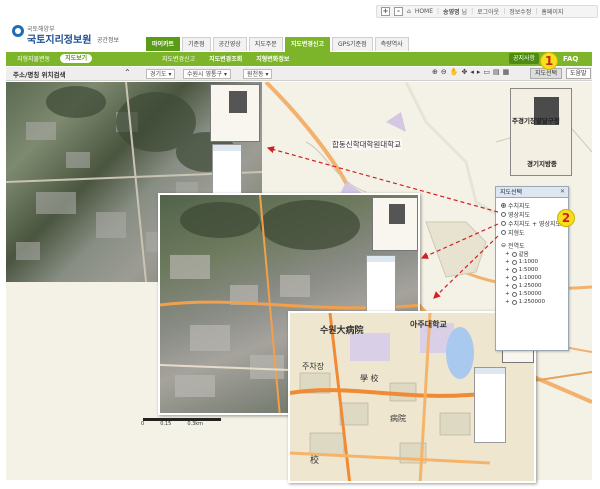 The image size is (600, 489). What do you see at coordinates (382, 222) in the screenshot?
I see `callout-arrows` at bounding box center [382, 222].